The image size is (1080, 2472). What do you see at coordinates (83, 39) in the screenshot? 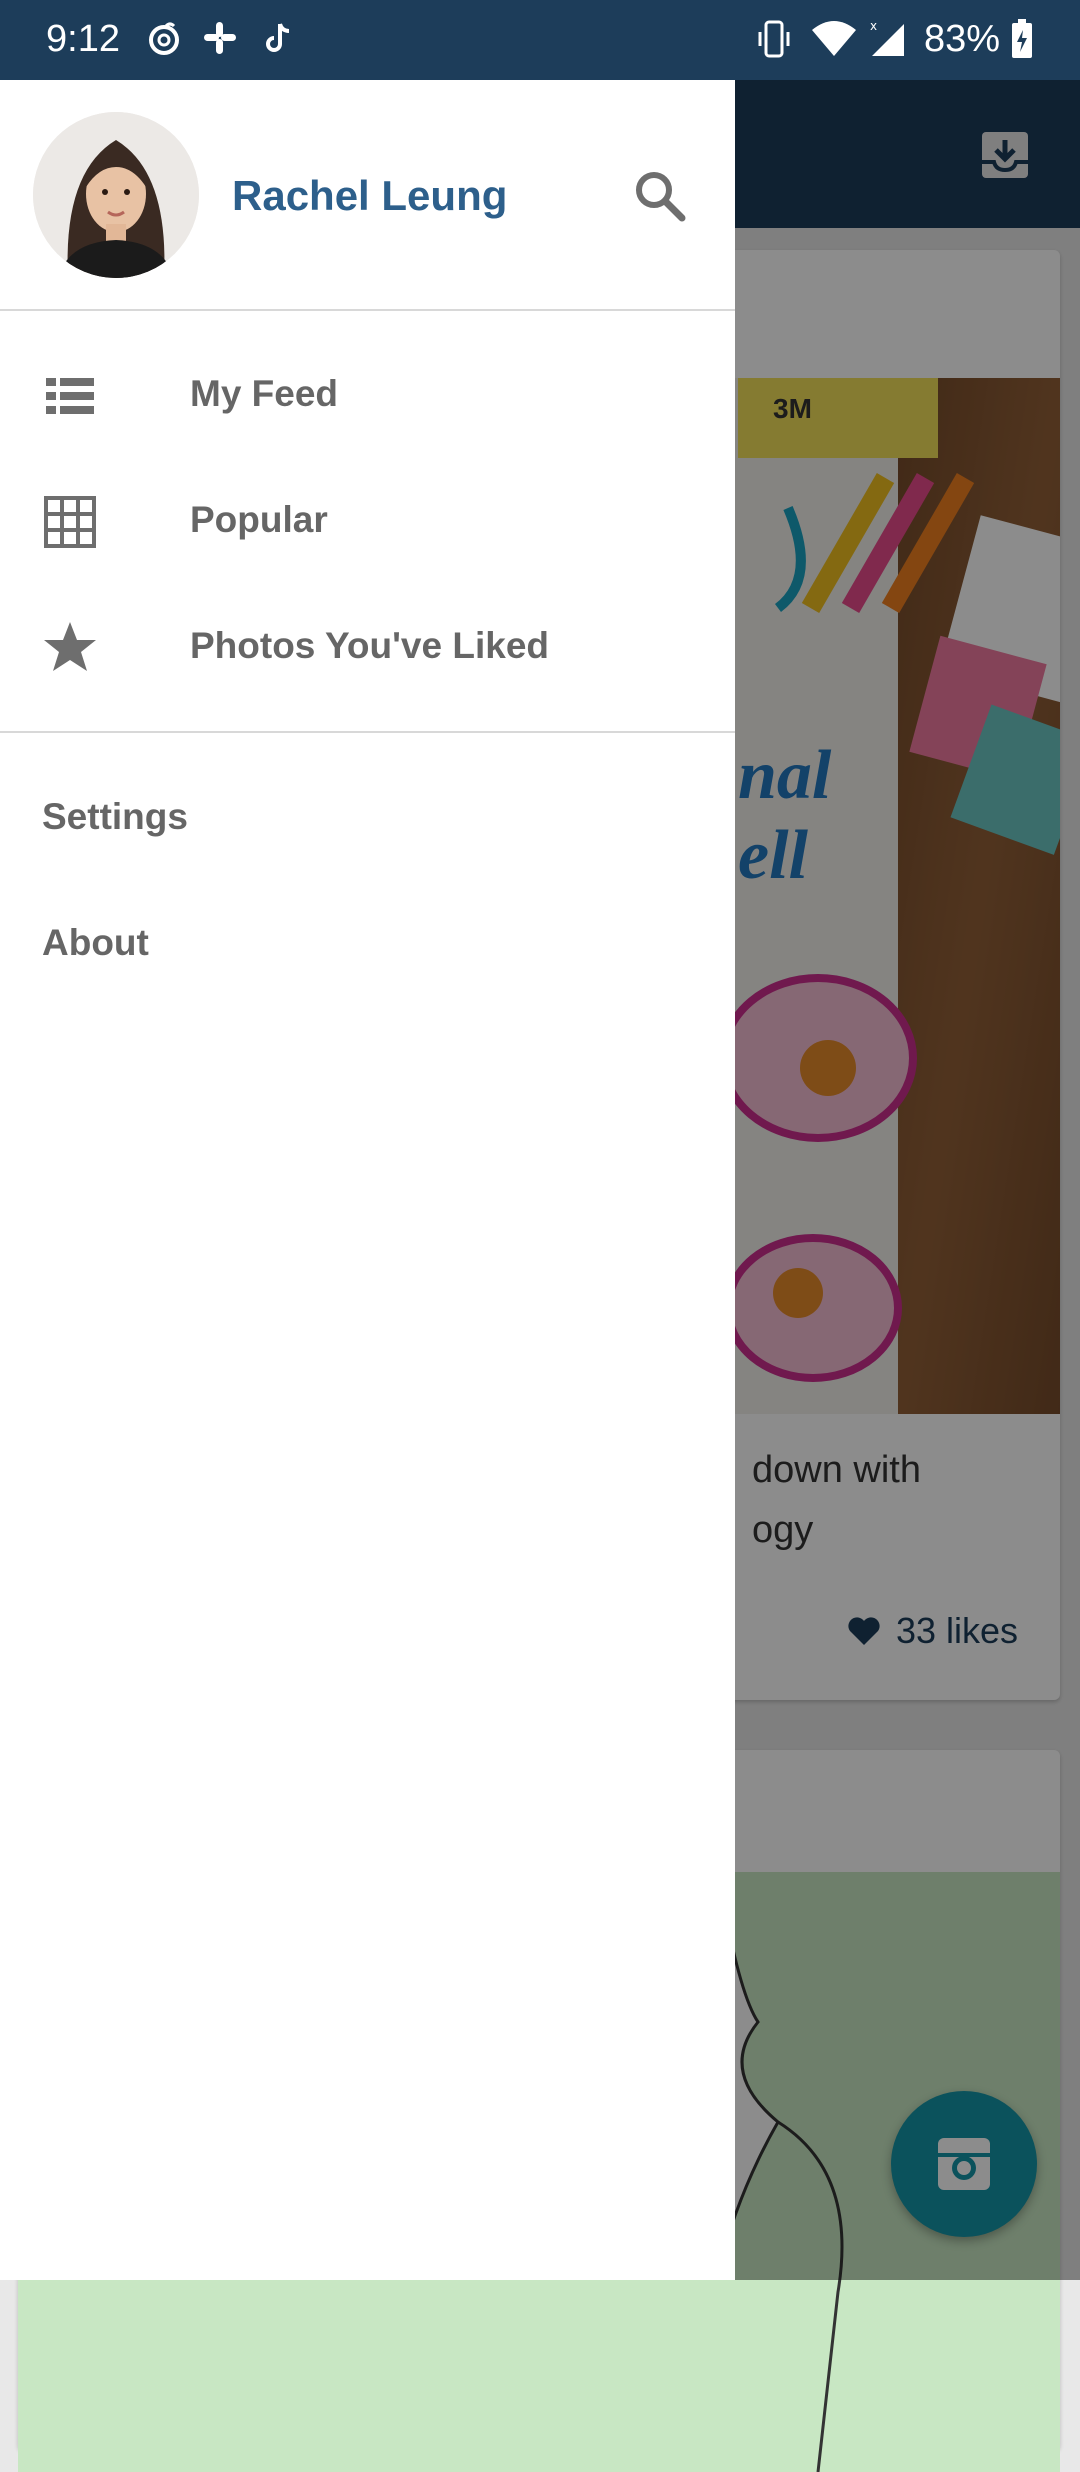
I see `status-time: 9:12` at bounding box center [83, 39].